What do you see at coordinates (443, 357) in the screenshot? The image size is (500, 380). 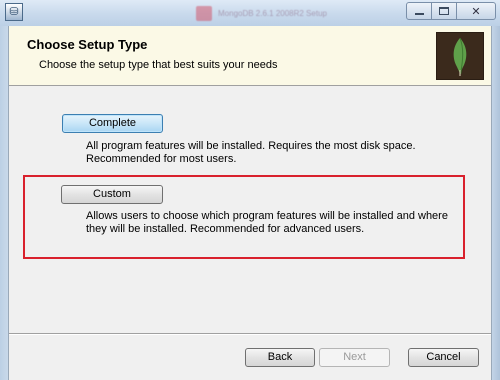 I see `cancel-button: Cancel` at bounding box center [443, 357].